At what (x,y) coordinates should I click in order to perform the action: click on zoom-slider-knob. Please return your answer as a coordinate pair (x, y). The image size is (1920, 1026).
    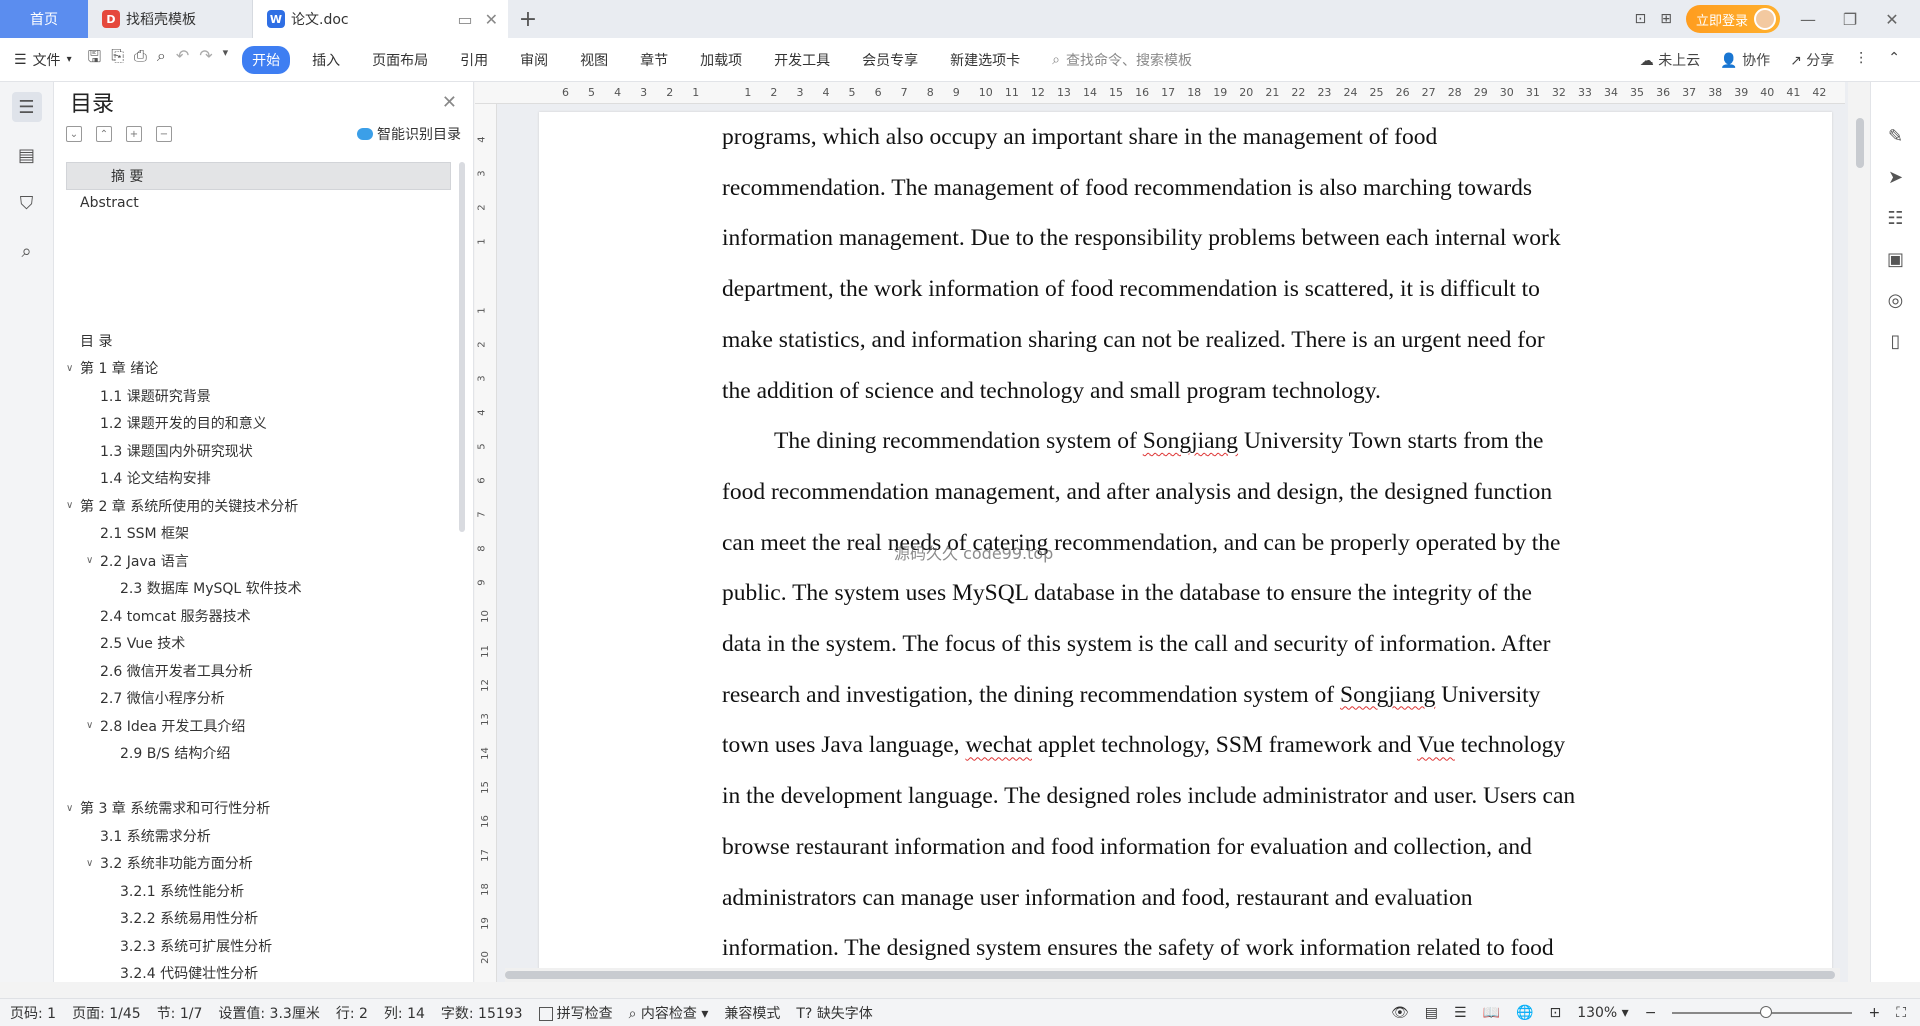
    Looking at the image, I should click on (1766, 1011).